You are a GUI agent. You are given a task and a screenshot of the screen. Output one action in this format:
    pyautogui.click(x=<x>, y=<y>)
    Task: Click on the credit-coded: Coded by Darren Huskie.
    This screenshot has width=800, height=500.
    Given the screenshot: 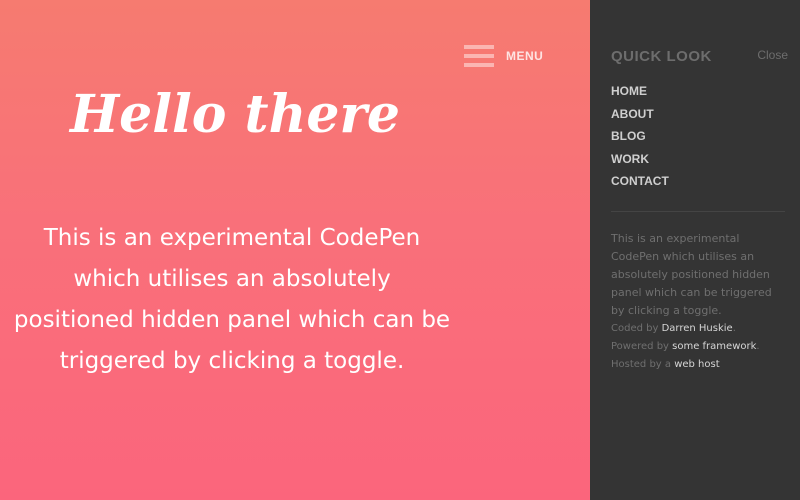 What is the action you would take?
    pyautogui.click(x=685, y=329)
    